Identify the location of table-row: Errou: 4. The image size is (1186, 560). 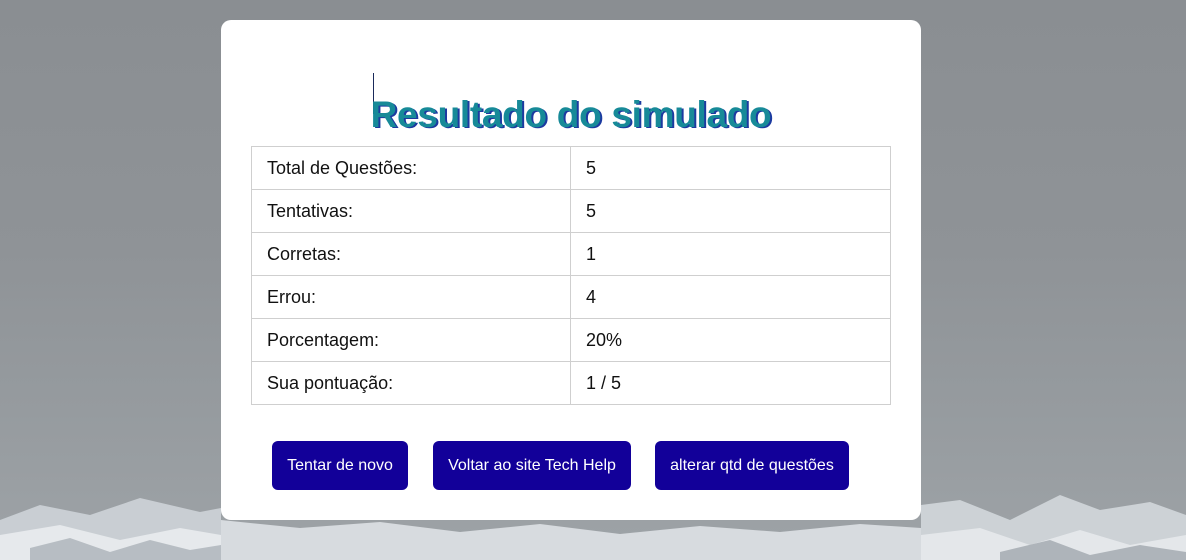
(571, 297).